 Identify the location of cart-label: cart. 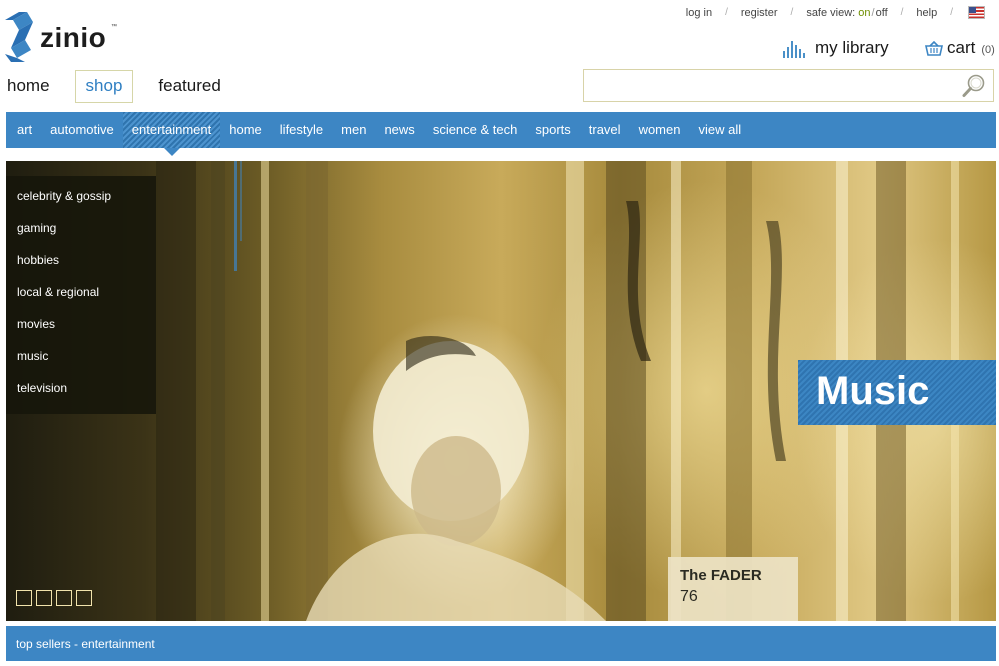
(961, 47).